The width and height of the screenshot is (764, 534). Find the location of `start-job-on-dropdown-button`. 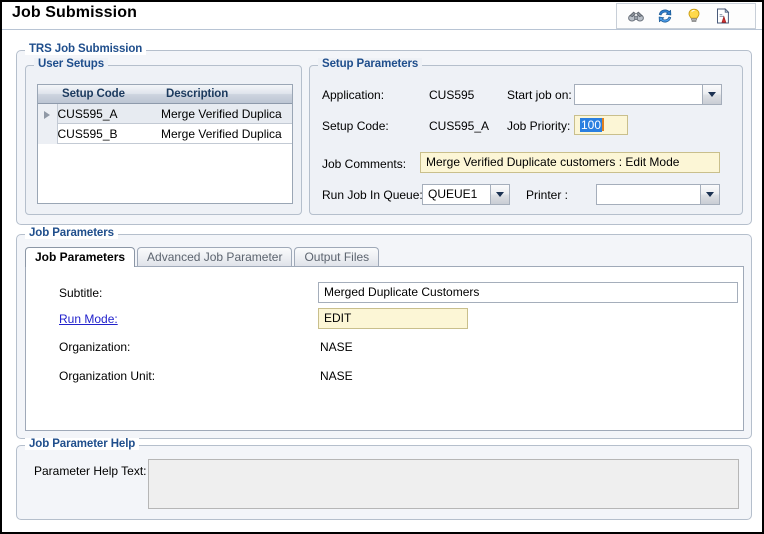

start-job-on-dropdown-button is located at coordinates (711, 94).